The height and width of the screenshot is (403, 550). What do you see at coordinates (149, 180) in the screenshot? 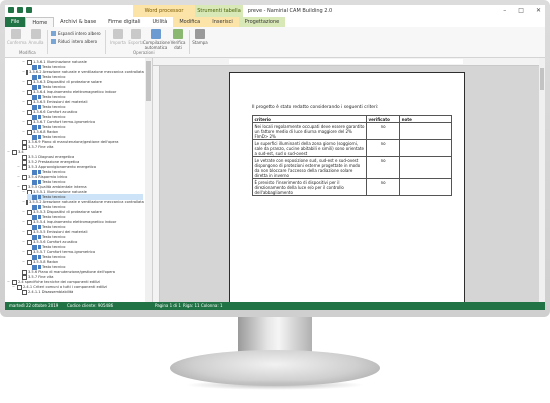
I see `tree-scrollbar` at bounding box center [149, 180].